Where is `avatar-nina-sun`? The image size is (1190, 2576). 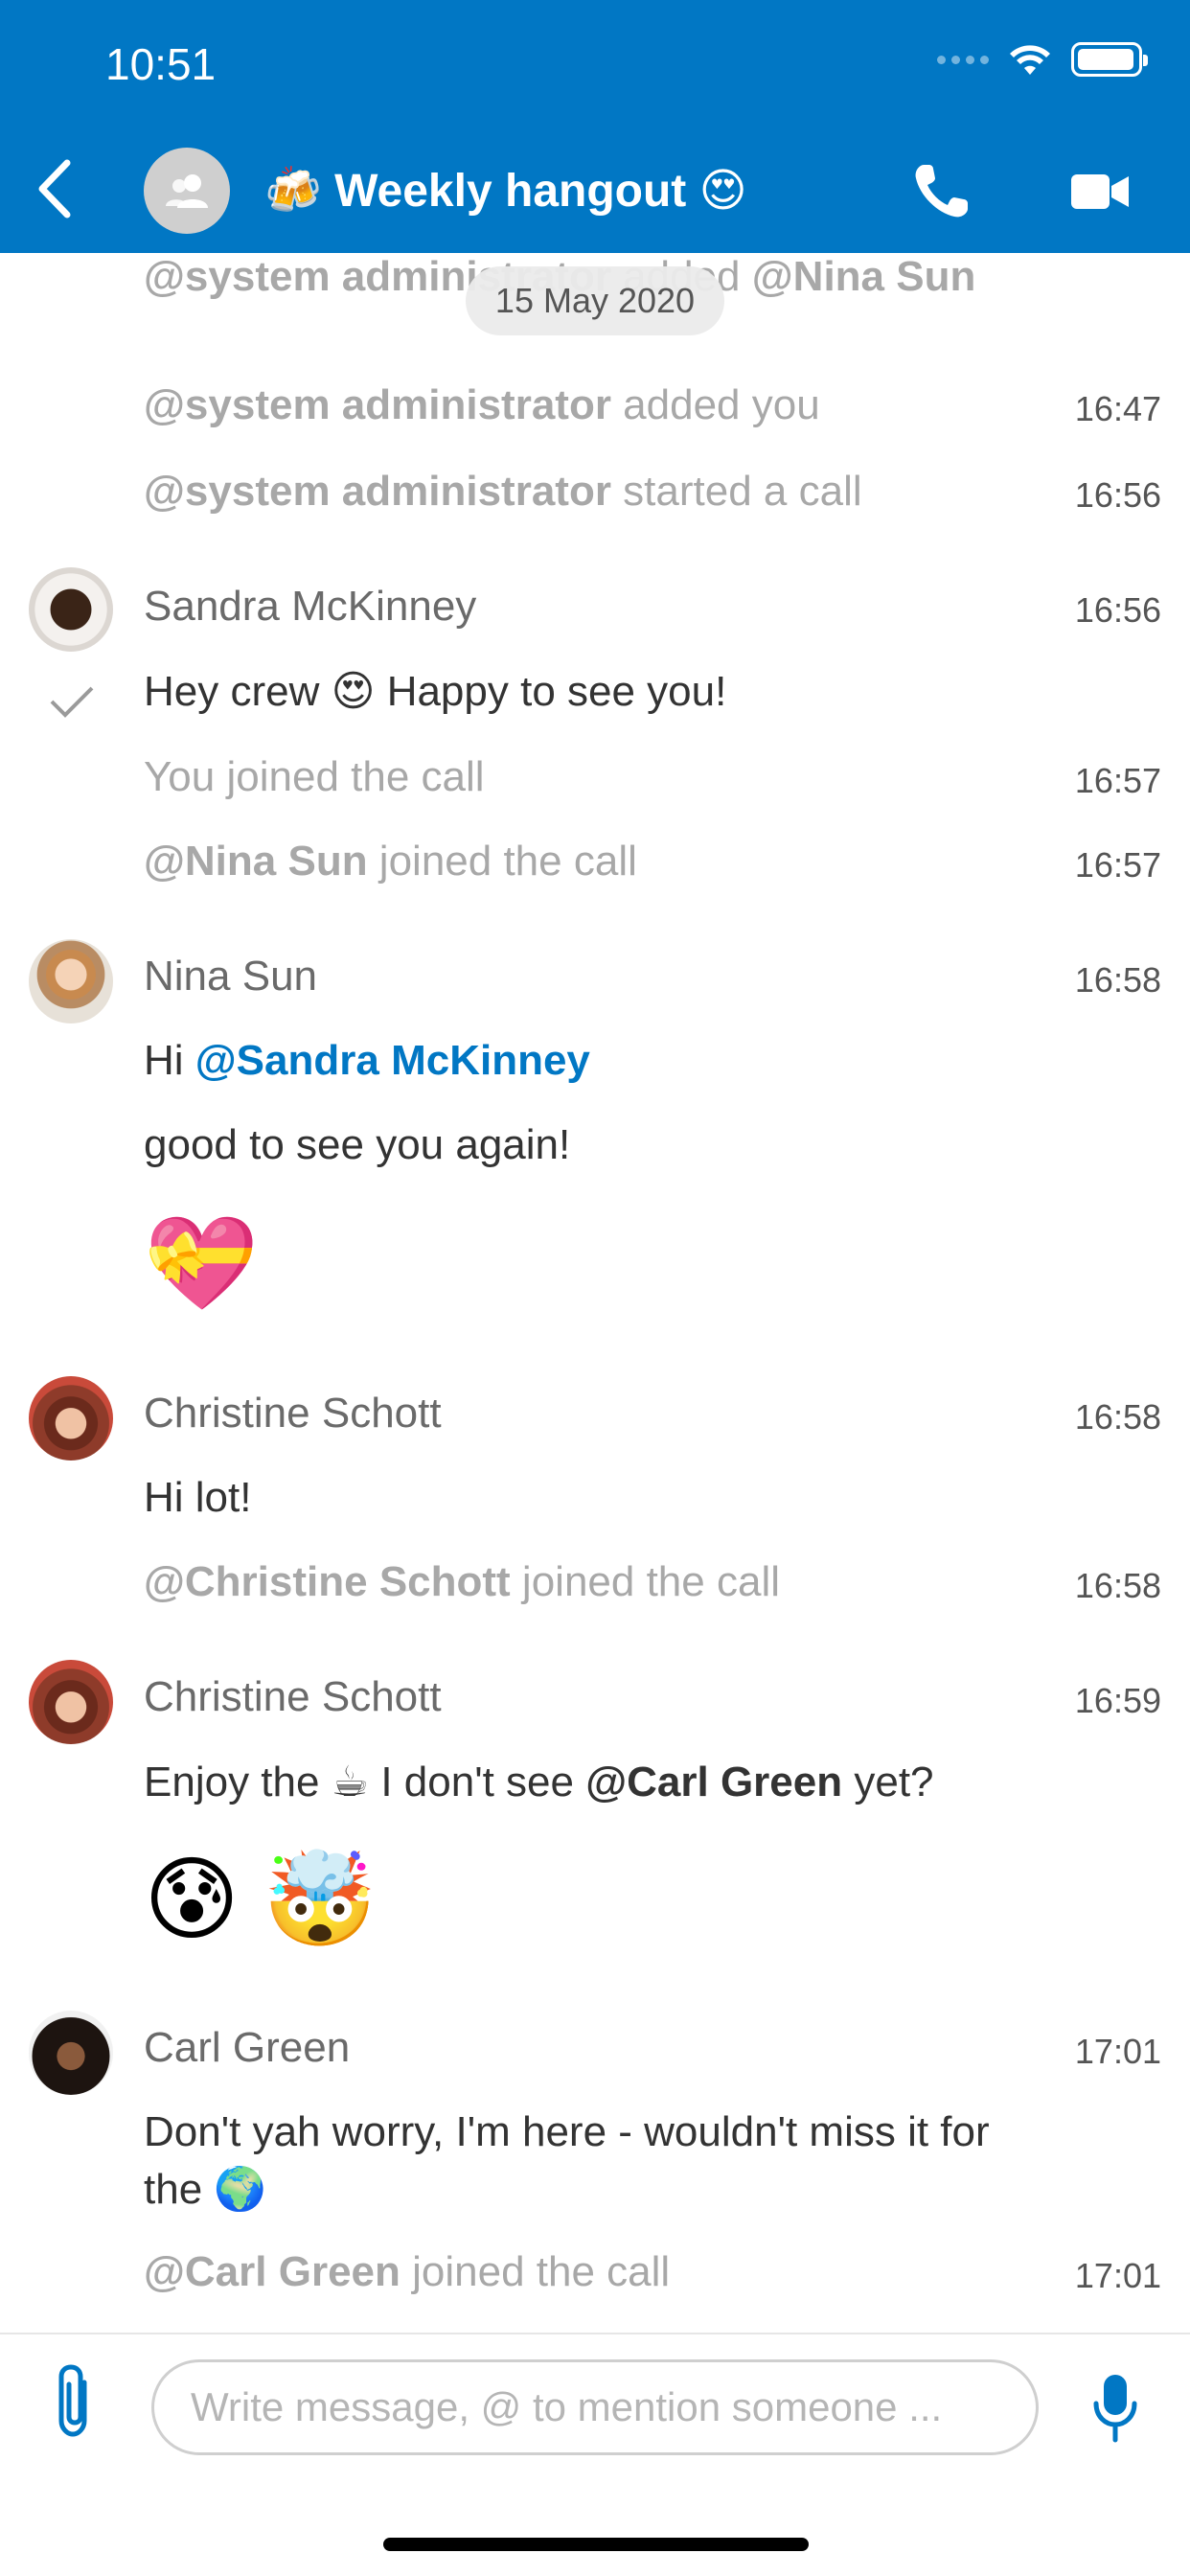 avatar-nina-sun is located at coordinates (71, 981).